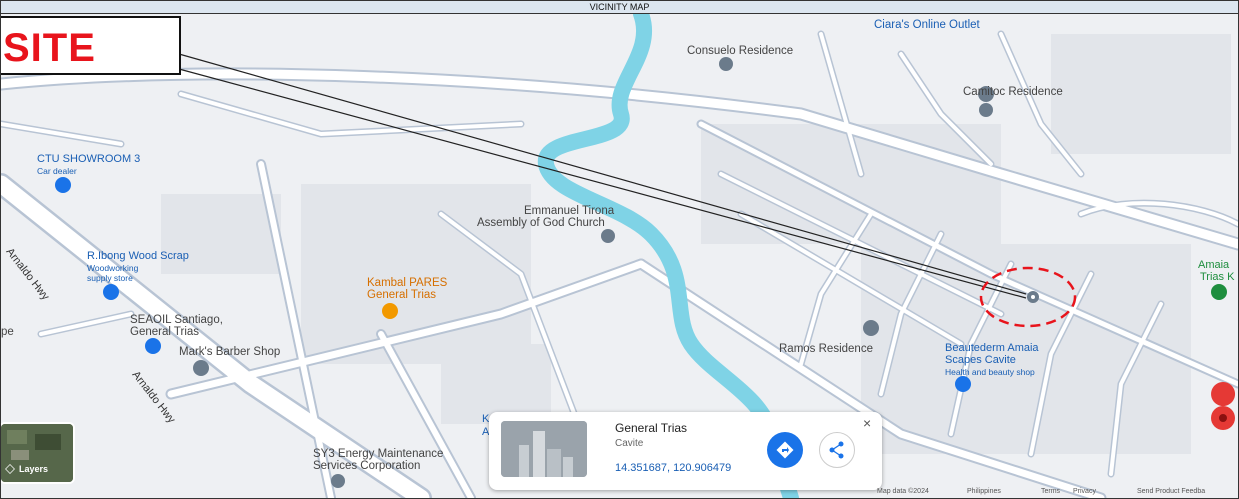  I want to click on label-sy3-2: Services Corporation, so click(366, 466).